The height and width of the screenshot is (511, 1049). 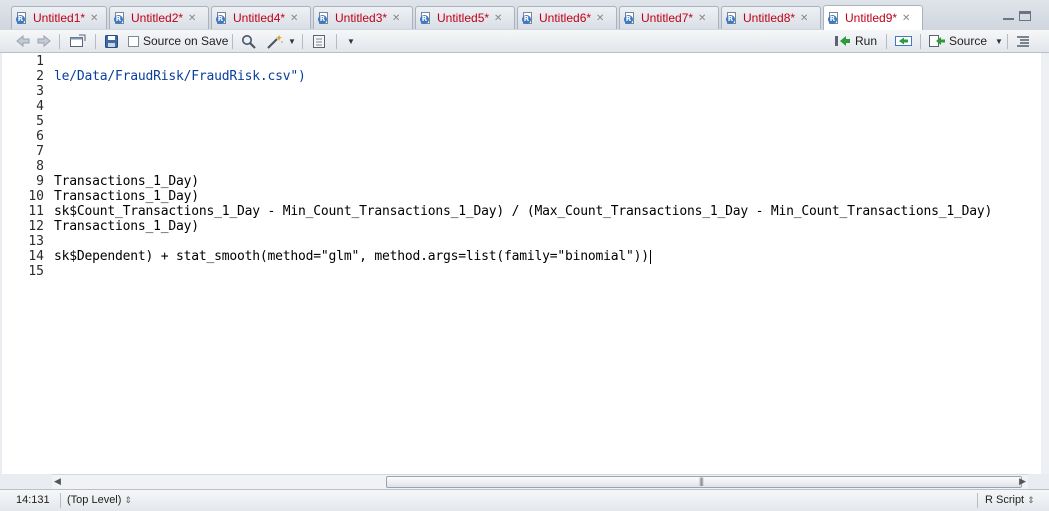 I want to click on tab-label: Untitled1*, so click(x=59, y=18).